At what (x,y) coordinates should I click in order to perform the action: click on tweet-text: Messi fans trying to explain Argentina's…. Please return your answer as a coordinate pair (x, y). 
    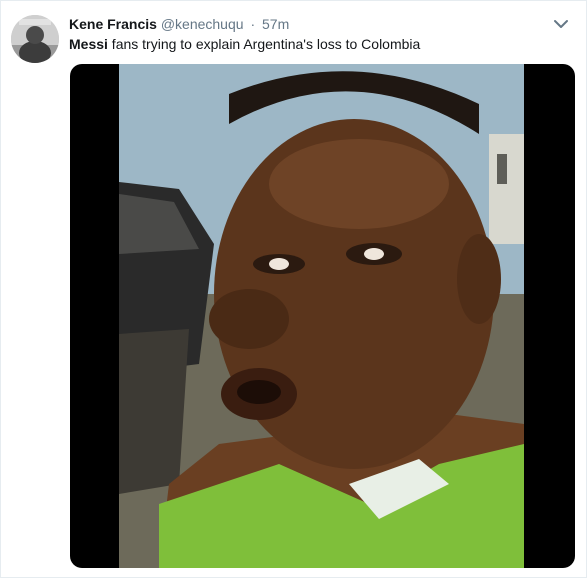
    Looking at the image, I should click on (244, 44).